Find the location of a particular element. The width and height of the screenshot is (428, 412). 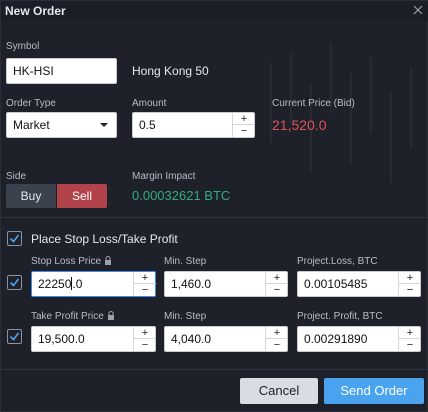

stop-loss-min-step-stepper: 1,460.0 + − is located at coordinates (226, 284).